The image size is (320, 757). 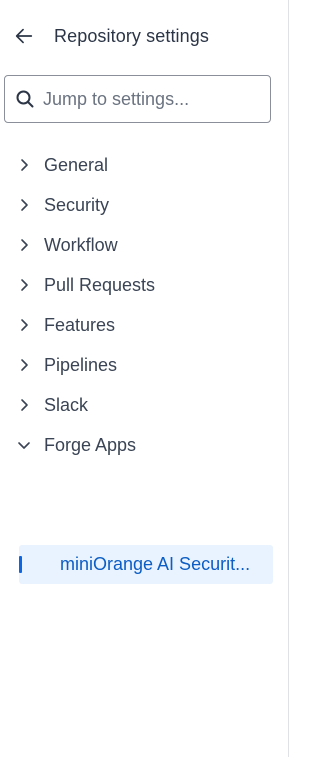 I want to click on nav-item-label: Security, so click(x=77, y=204).